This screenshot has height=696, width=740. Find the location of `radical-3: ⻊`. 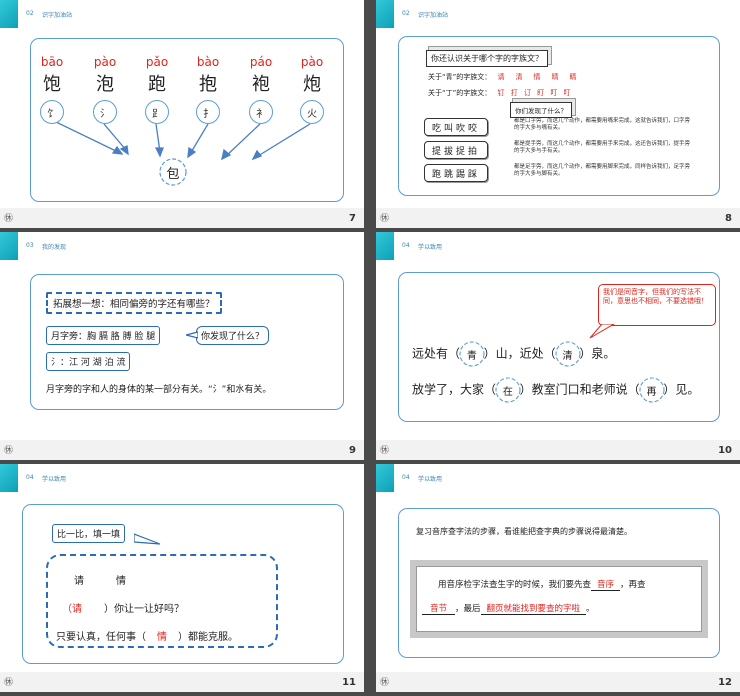

radical-3: ⻊ is located at coordinates (157, 112).